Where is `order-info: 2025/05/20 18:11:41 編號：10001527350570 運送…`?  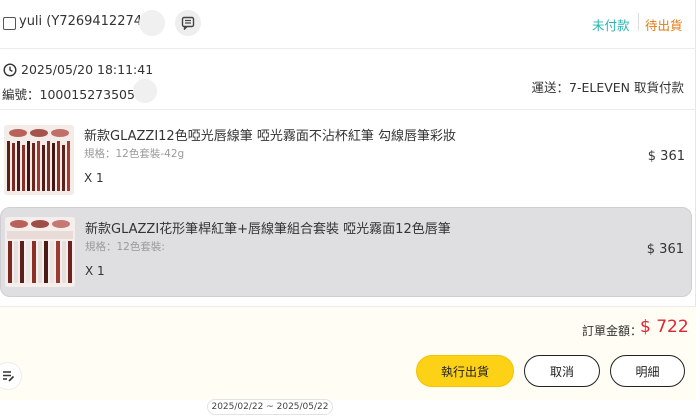 order-info: 2025/05/20 18:11:41 編號：10001527350570 運送… is located at coordinates (348, 80).